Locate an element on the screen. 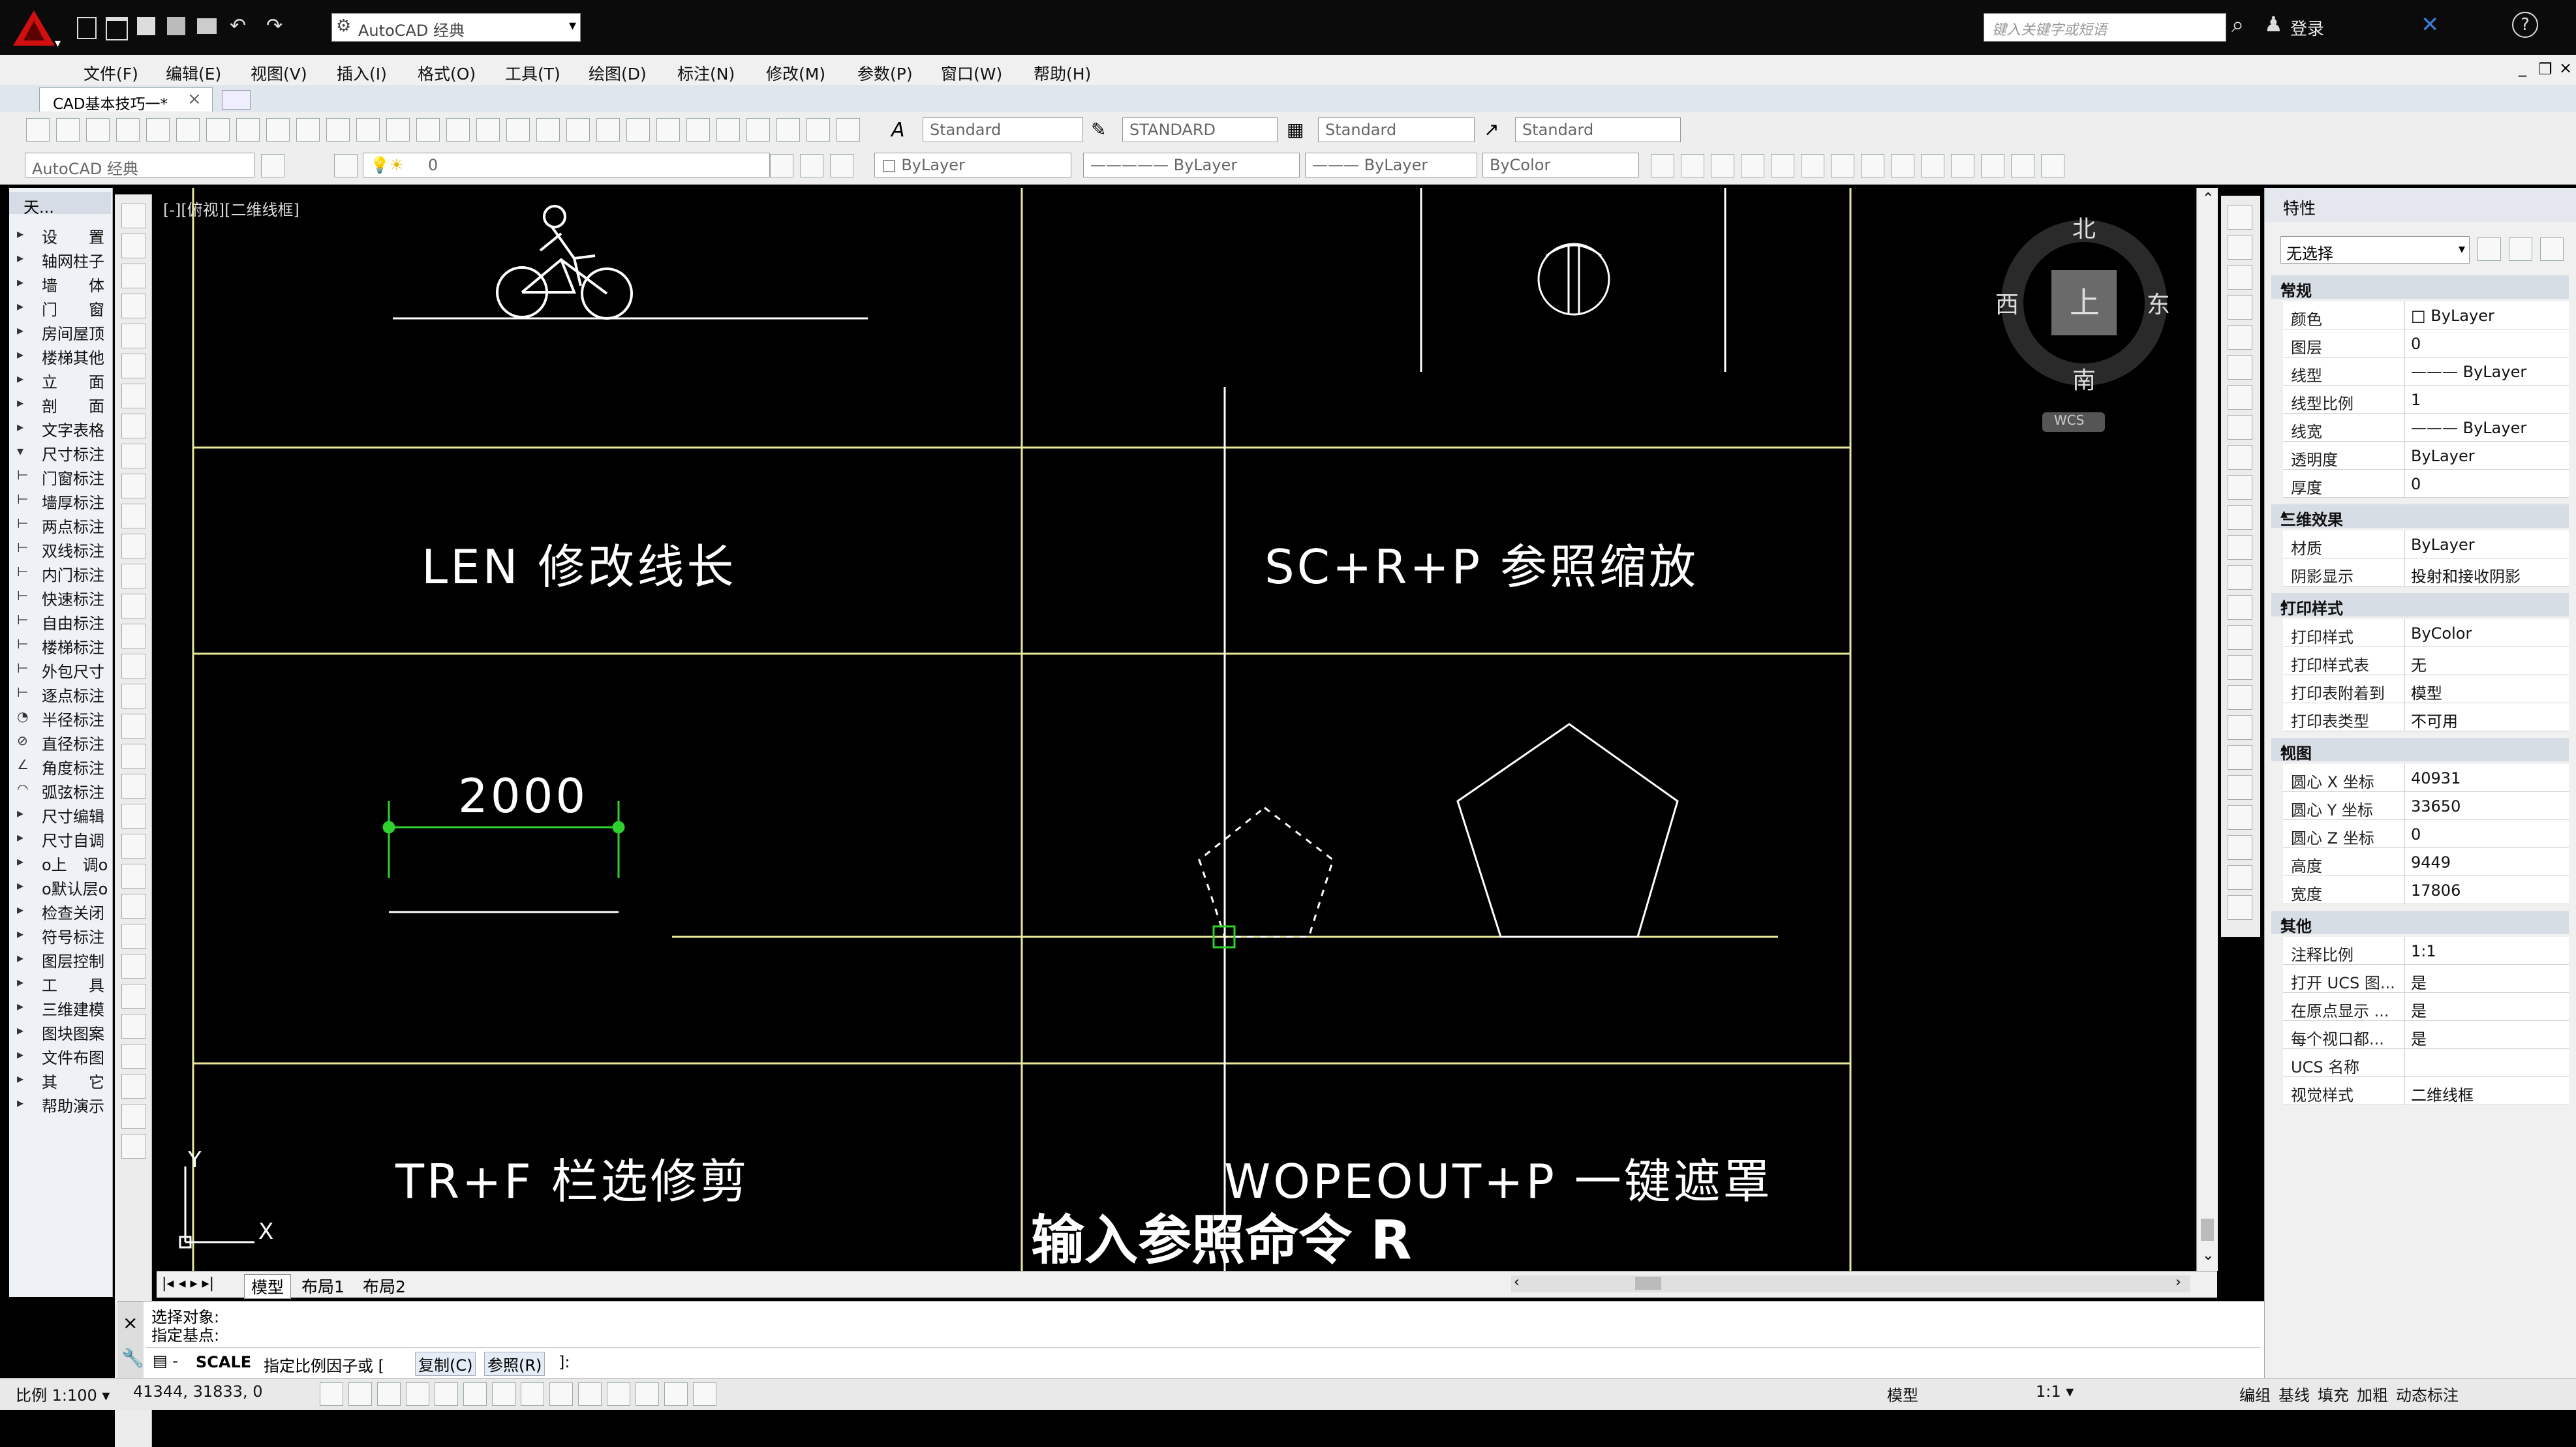  tab-model: 模型 is located at coordinates (268, 1286).